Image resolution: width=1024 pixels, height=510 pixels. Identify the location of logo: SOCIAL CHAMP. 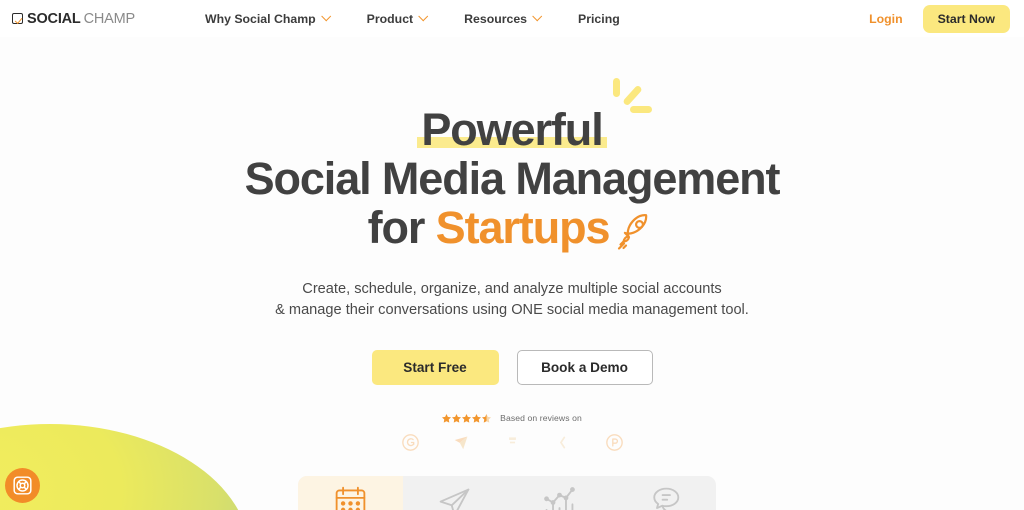
(73, 19).